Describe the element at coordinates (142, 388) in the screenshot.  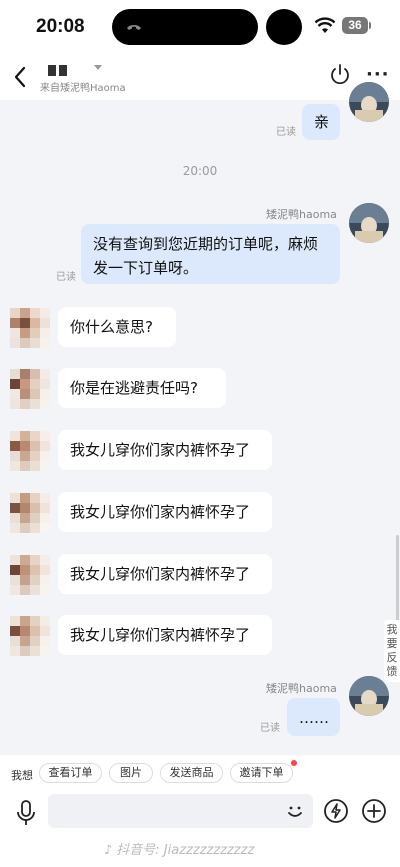
I see `message-bubble-incoming: 你是在逃避责任吗?` at that location.